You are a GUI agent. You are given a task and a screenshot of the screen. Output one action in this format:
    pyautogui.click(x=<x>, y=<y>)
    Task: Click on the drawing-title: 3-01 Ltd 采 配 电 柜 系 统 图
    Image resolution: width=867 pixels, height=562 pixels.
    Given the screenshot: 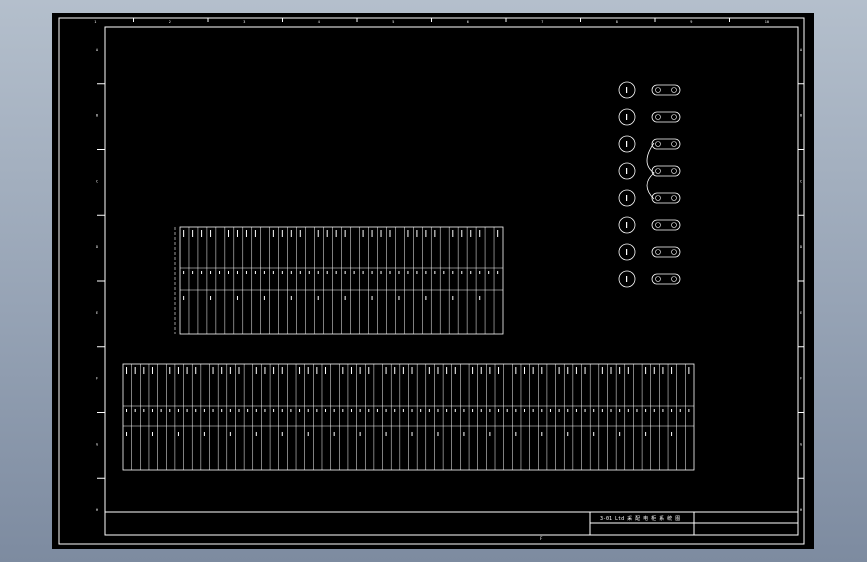 What is the action you would take?
    pyautogui.click(x=640, y=518)
    